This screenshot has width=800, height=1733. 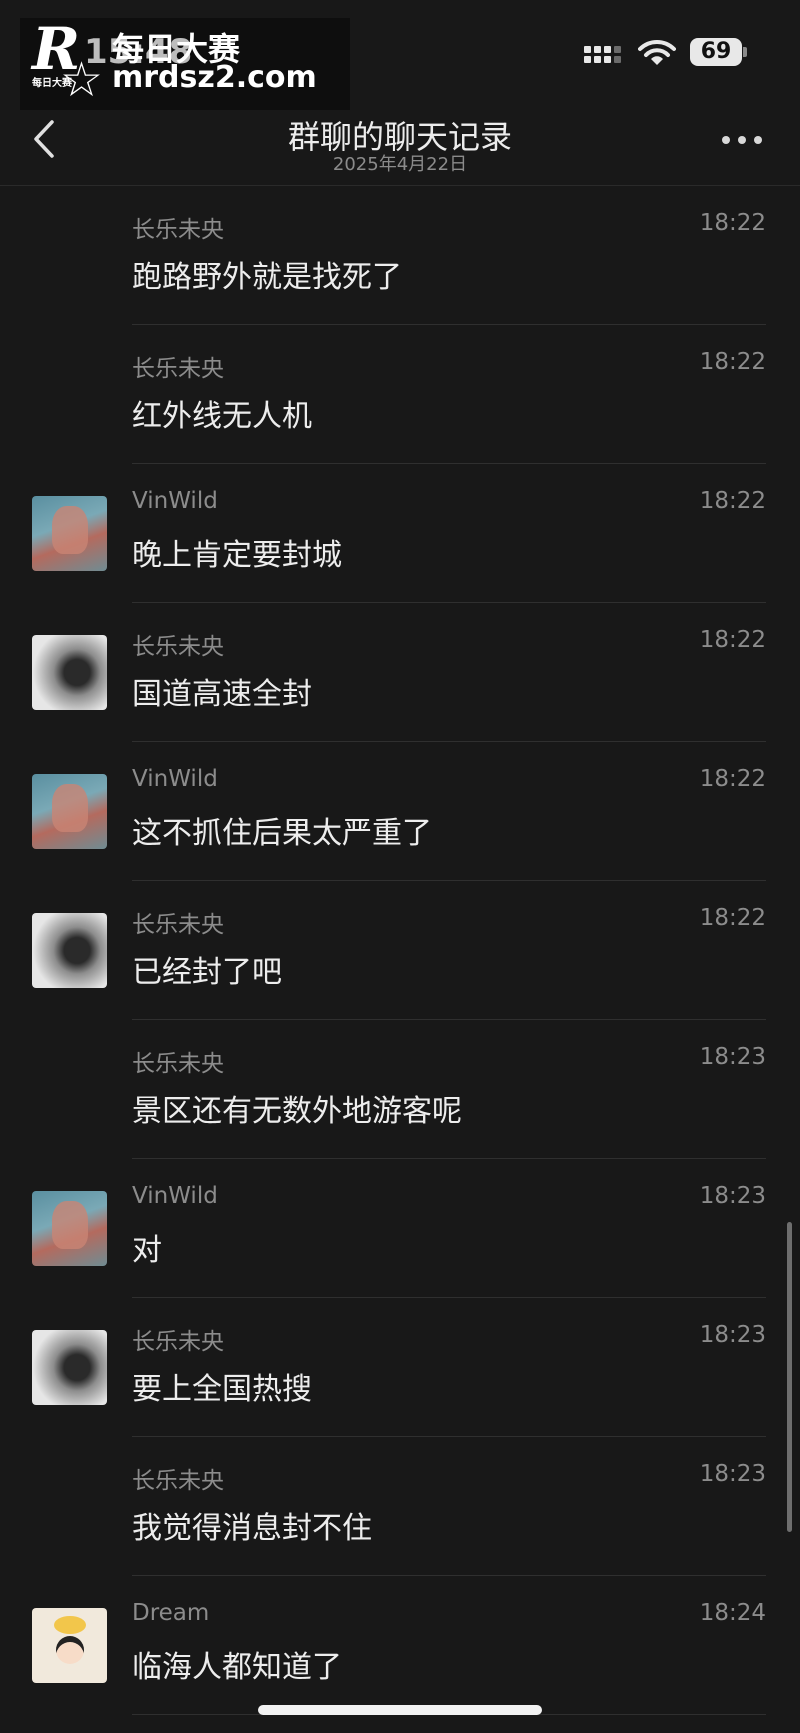 I want to click on message-row: 长乐未央 18:22 红外线无人机, so click(x=400, y=394).